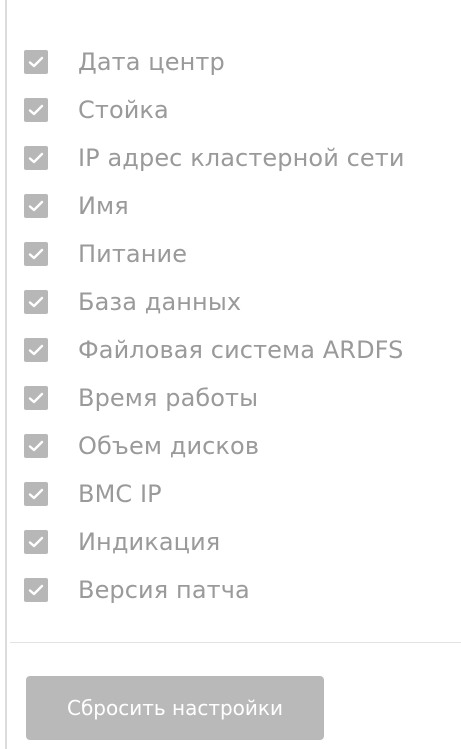  Describe the element at coordinates (160, 302) in the screenshot. I see `column-option-label: База данных` at that location.